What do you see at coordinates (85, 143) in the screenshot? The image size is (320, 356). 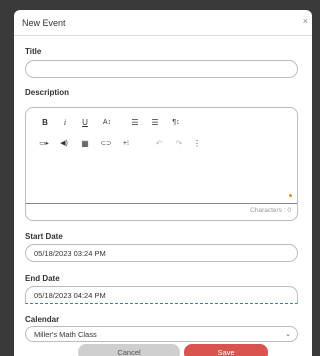 I see `table-icon: ▦` at bounding box center [85, 143].